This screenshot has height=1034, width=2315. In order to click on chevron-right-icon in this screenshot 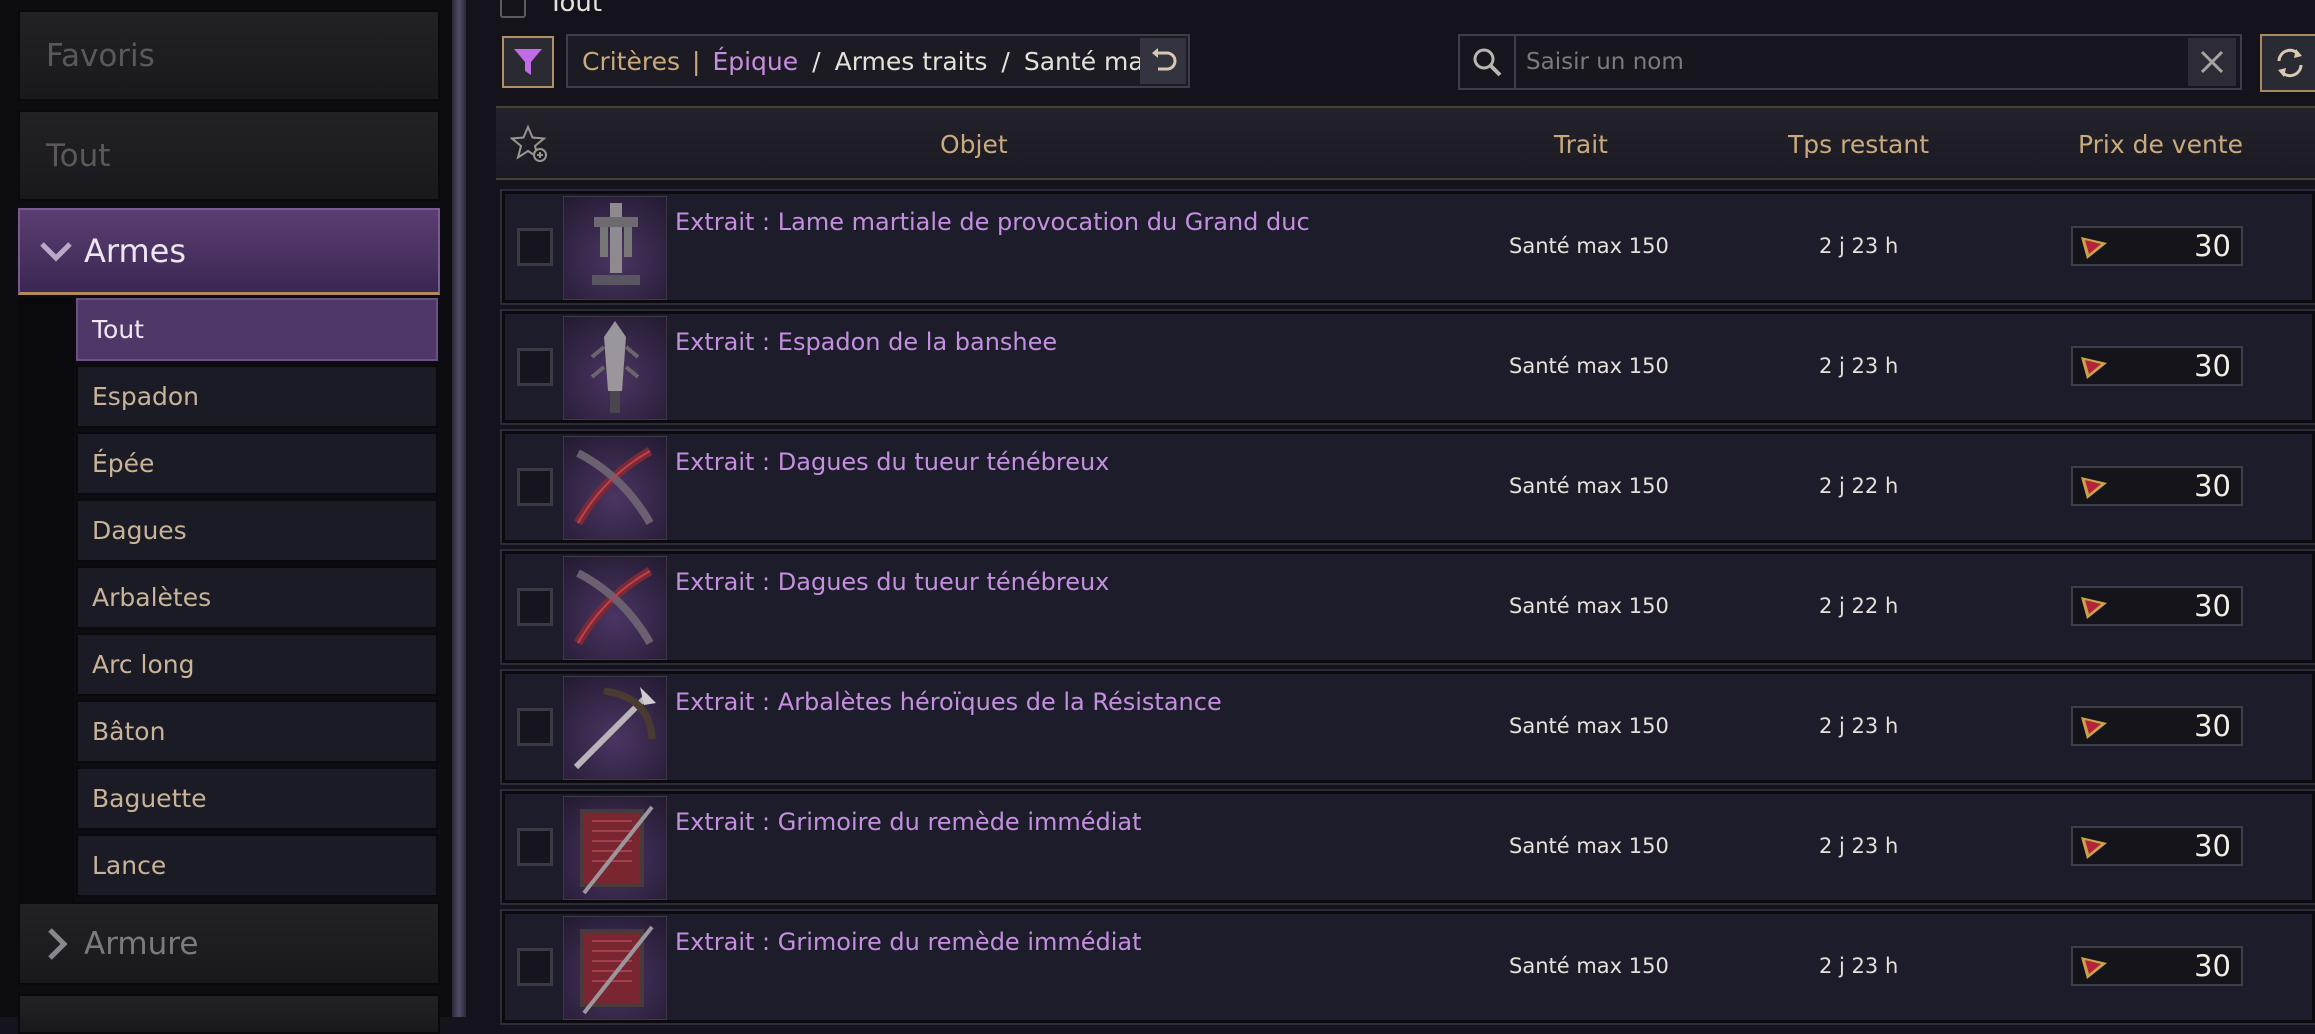, I will do `click(58, 943)`.